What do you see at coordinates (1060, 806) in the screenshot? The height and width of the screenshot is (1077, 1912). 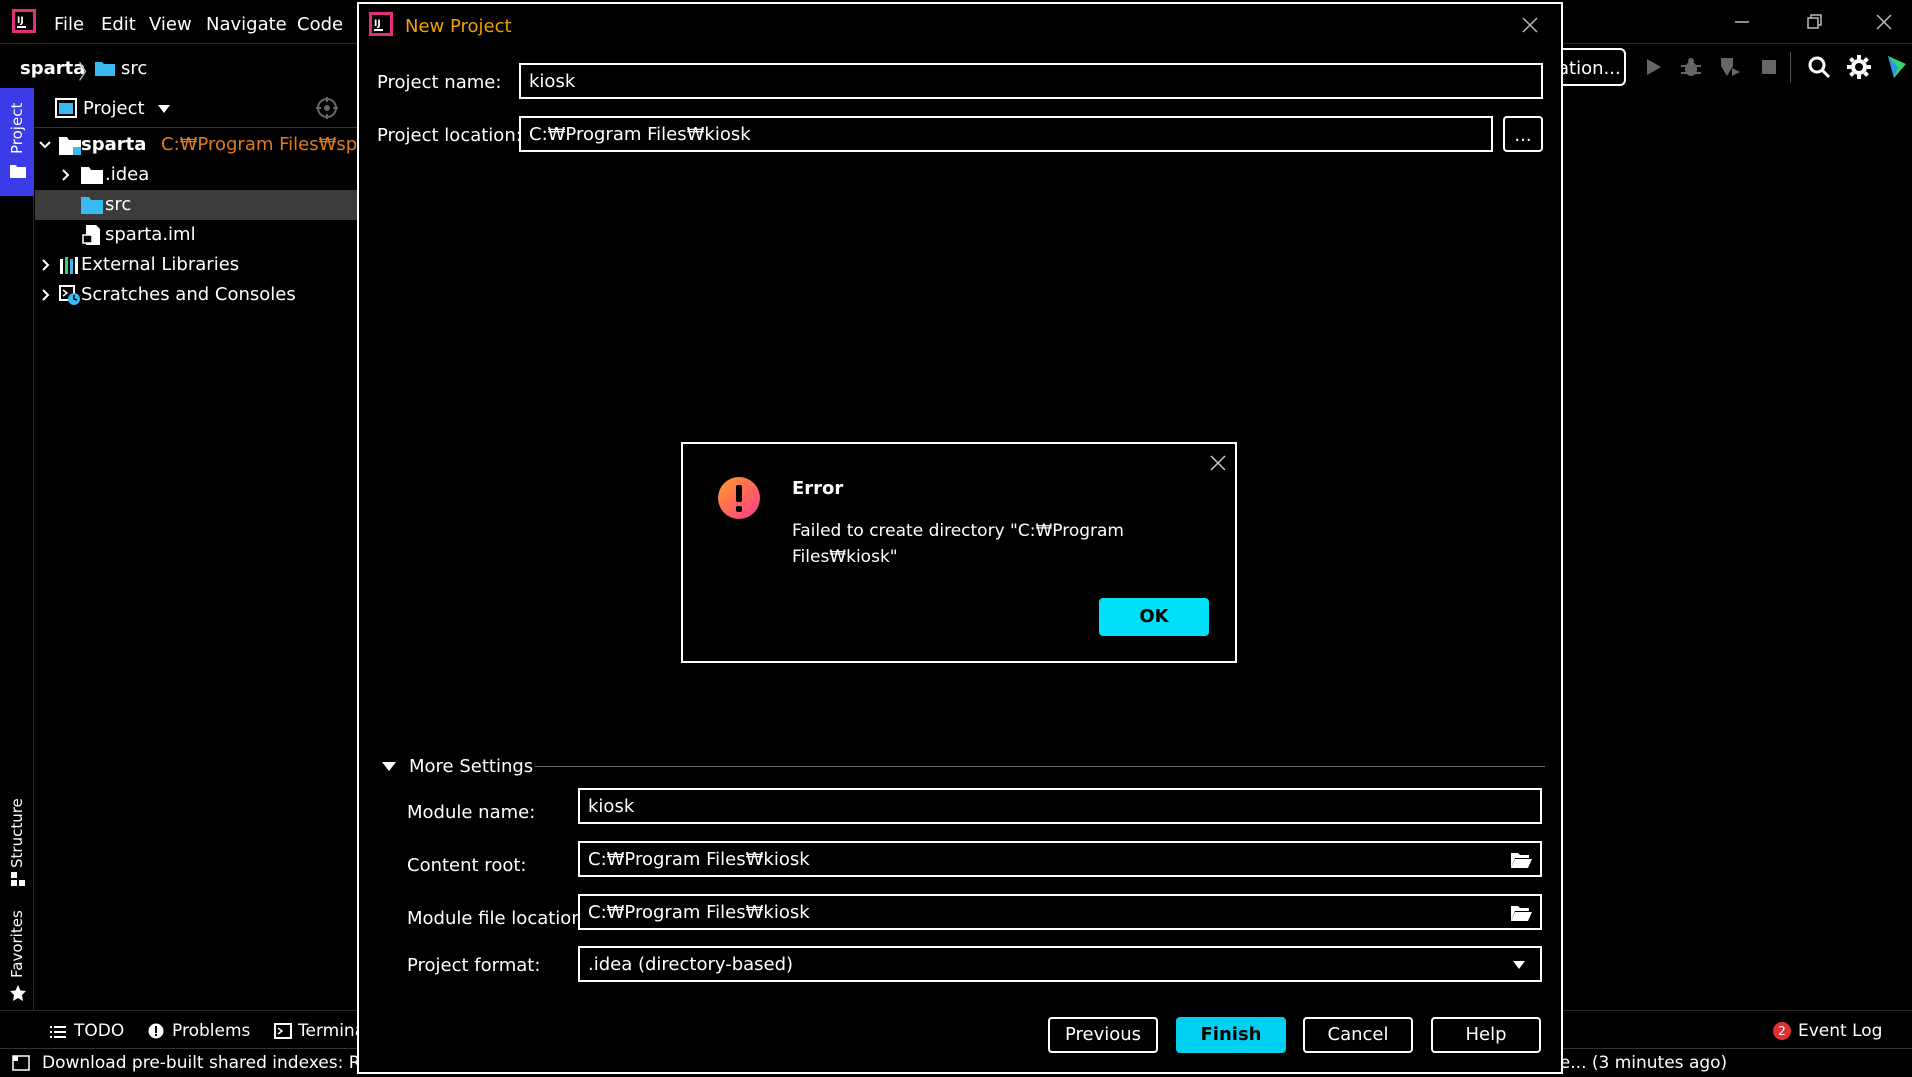 I see `module-name-input: kiosk` at bounding box center [1060, 806].